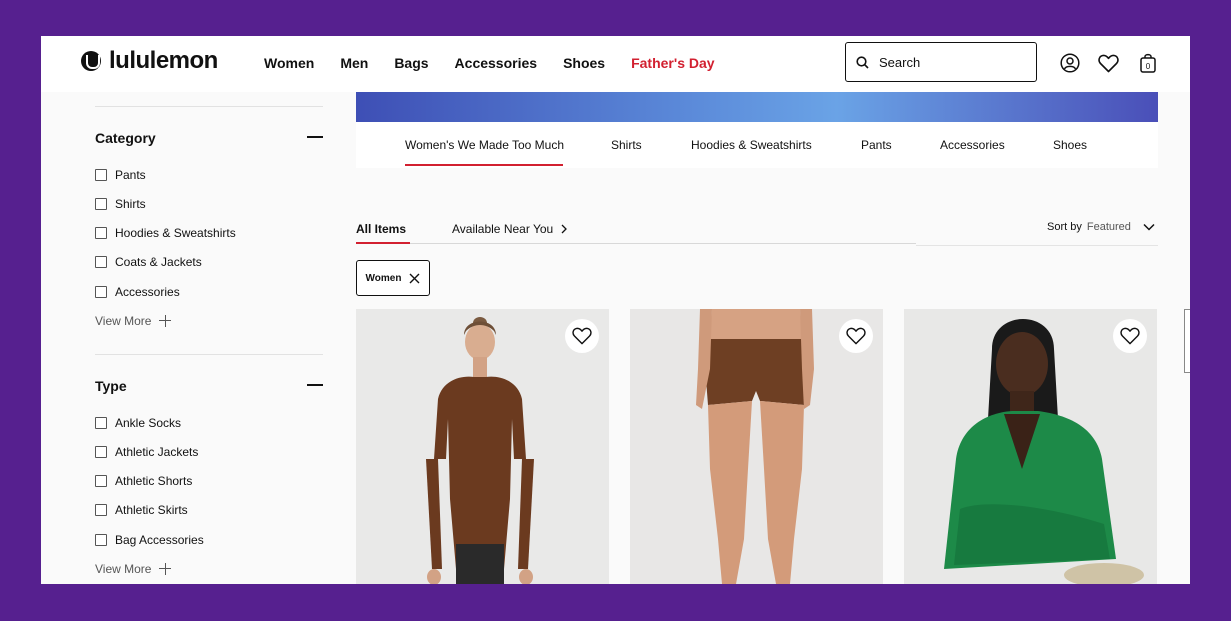 Image resolution: width=1231 pixels, height=621 pixels. What do you see at coordinates (862, 62) in the screenshot?
I see `search-icon` at bounding box center [862, 62].